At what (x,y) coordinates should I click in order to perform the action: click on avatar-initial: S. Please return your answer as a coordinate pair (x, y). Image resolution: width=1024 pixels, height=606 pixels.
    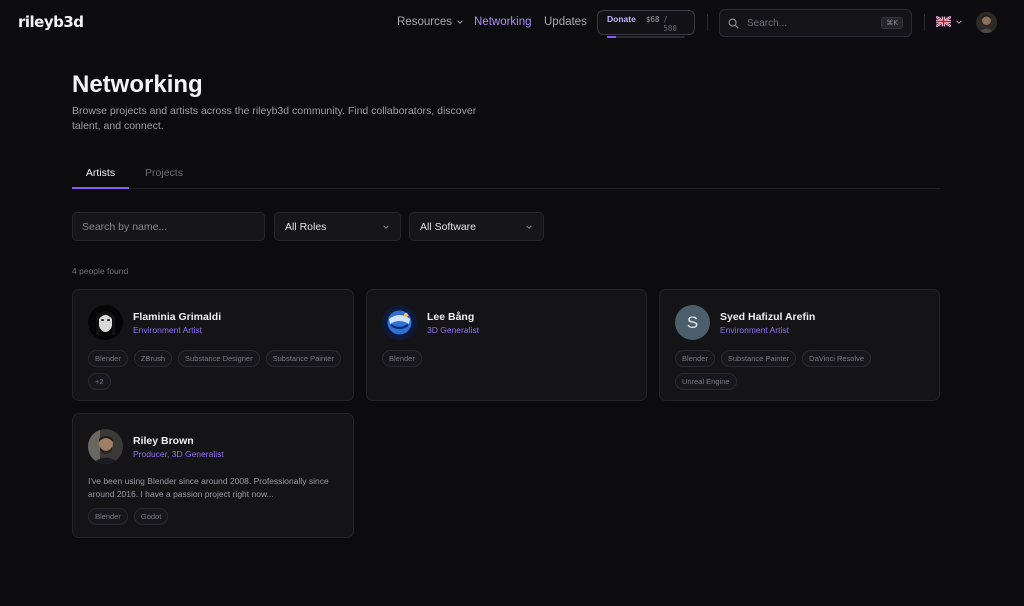
    Looking at the image, I should click on (692, 322).